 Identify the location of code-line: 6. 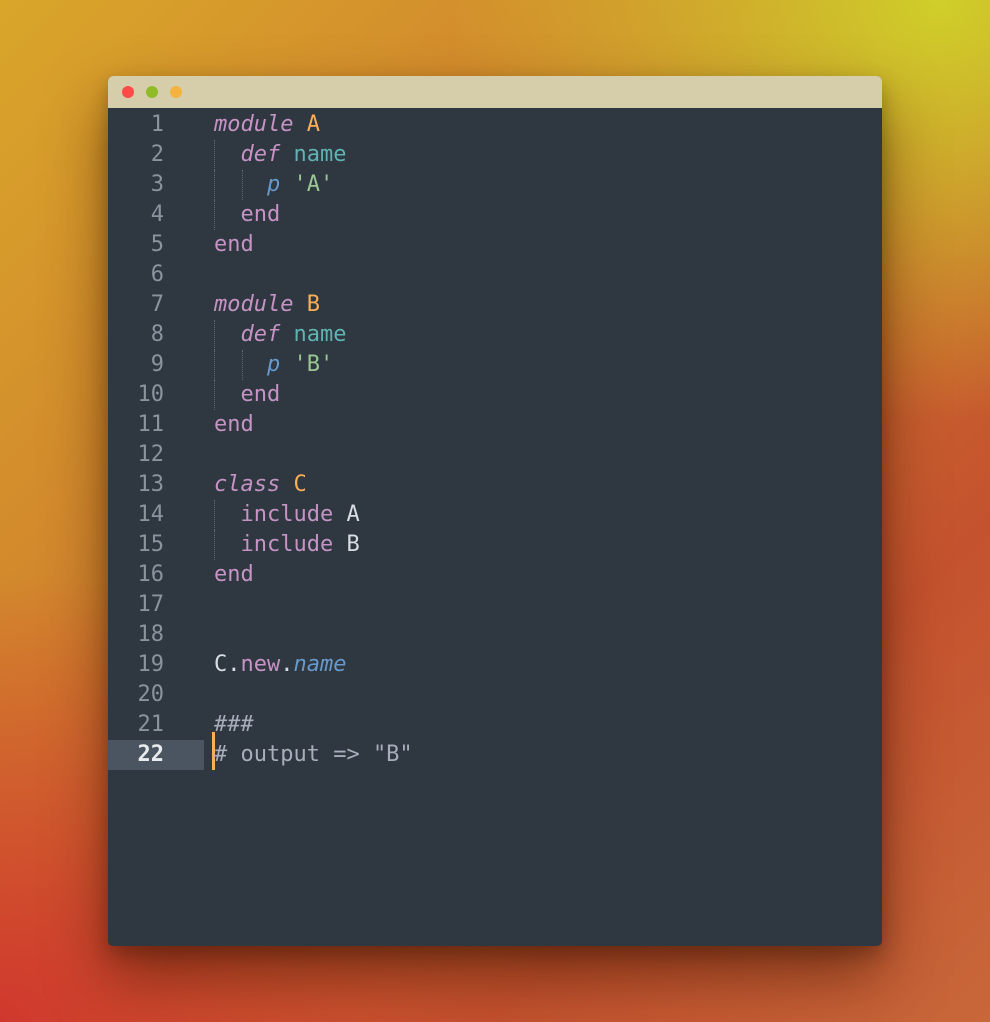
(495, 275).